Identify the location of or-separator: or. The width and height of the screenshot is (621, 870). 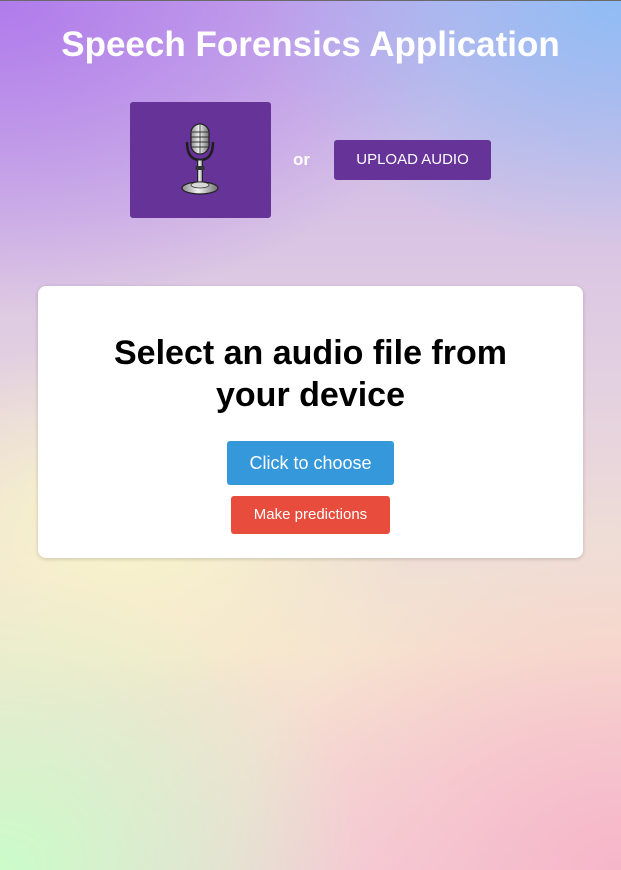
(301, 159).